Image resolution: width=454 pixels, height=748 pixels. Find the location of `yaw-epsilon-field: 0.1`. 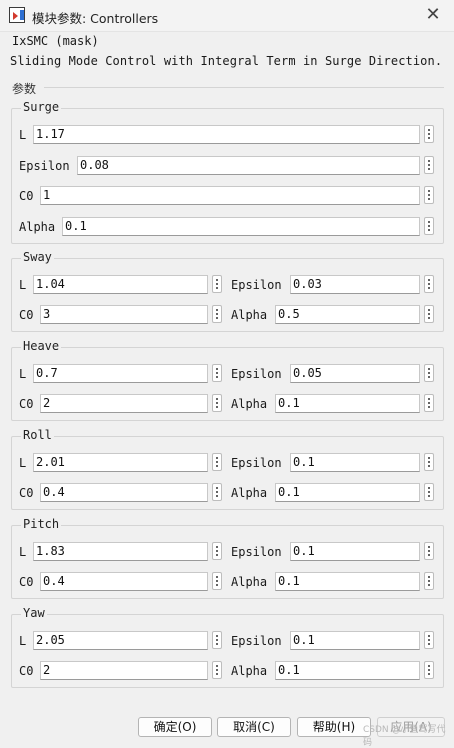

yaw-epsilon-field: 0.1 is located at coordinates (355, 640).